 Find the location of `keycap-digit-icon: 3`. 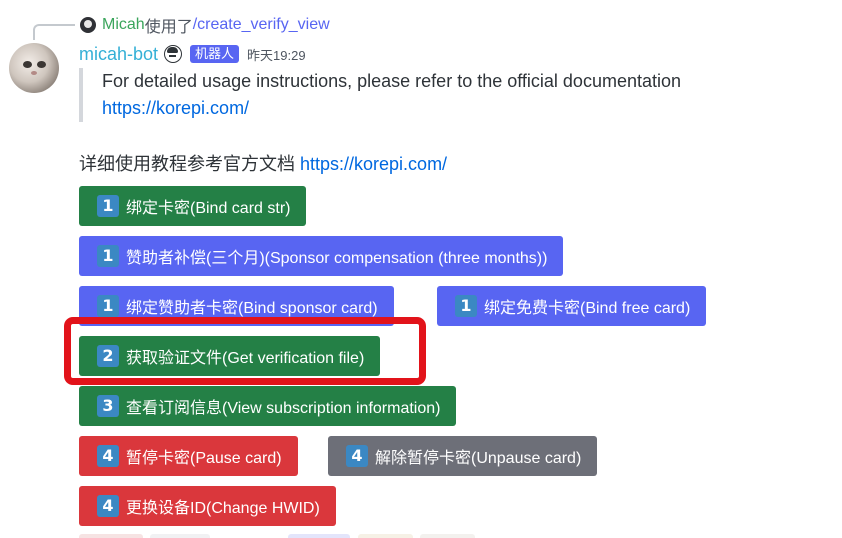

keycap-digit-icon: 3 is located at coordinates (108, 406).